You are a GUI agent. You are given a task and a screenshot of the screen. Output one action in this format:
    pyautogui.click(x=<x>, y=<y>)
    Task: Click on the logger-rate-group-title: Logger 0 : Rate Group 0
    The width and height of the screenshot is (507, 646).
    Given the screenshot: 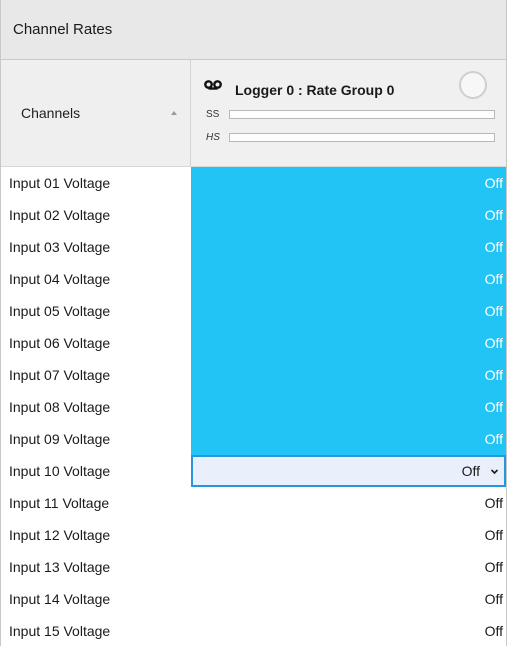 What is the action you would take?
    pyautogui.click(x=315, y=90)
    